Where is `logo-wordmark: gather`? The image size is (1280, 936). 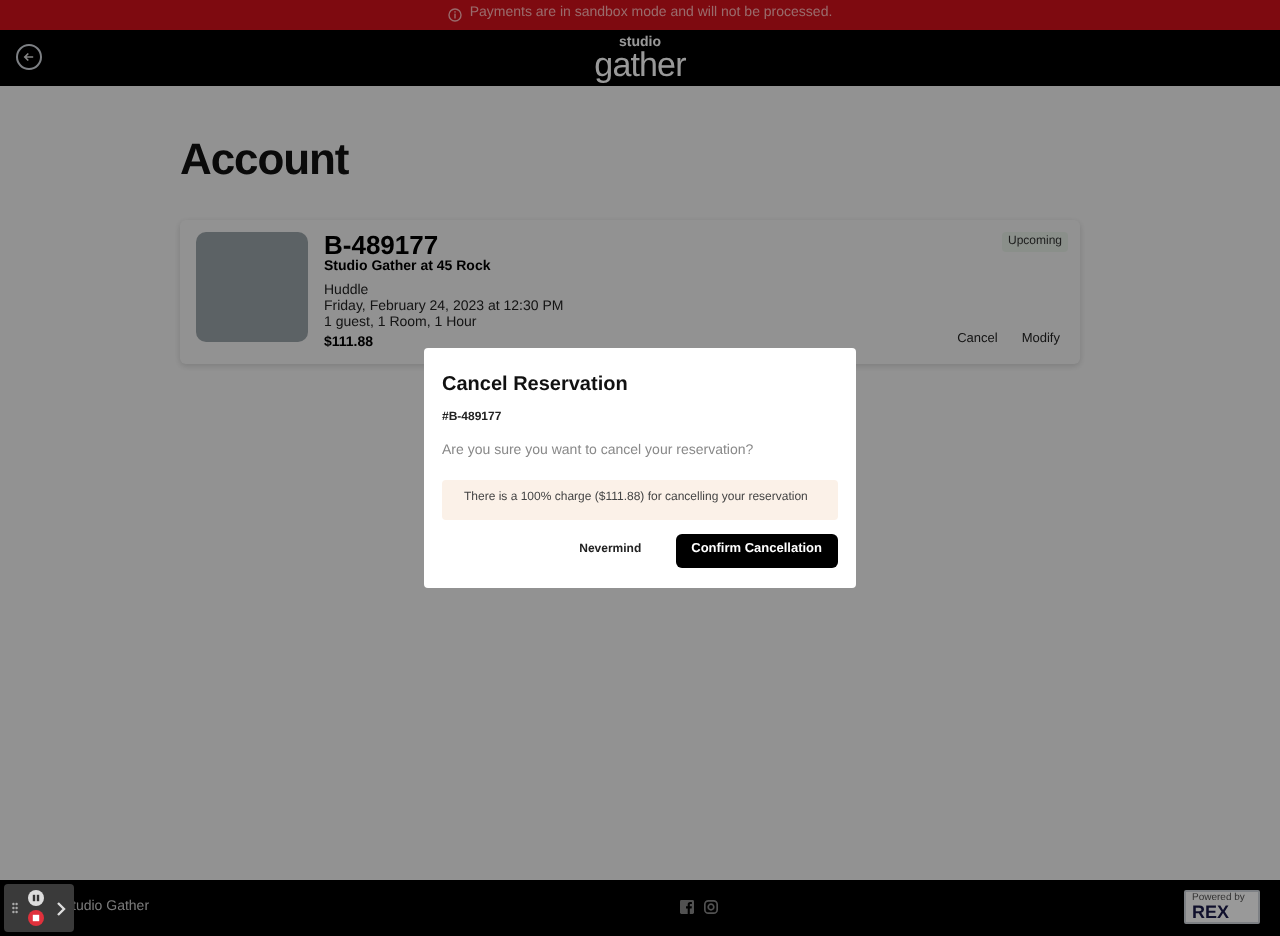 logo-wordmark: gather is located at coordinates (640, 64).